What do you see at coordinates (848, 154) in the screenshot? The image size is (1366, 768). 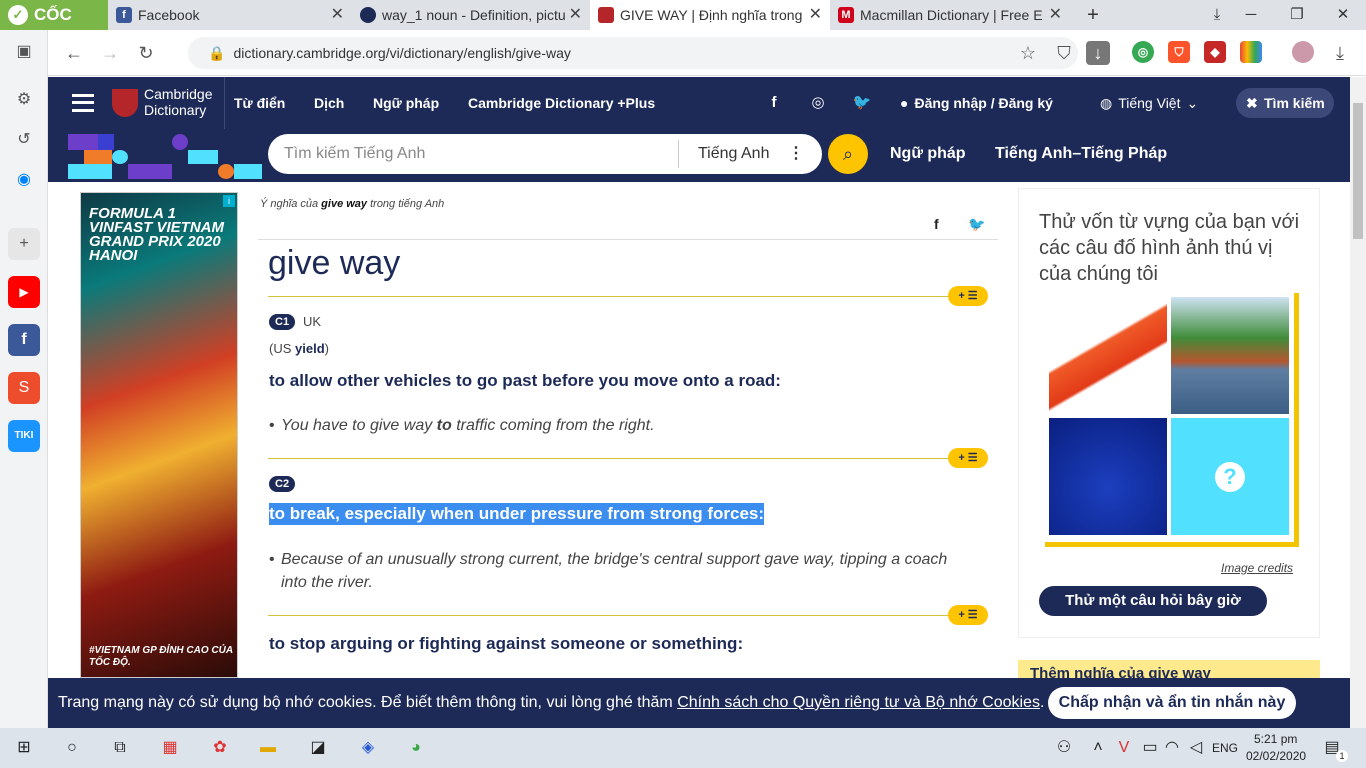 I see `search-button: ⌕` at bounding box center [848, 154].